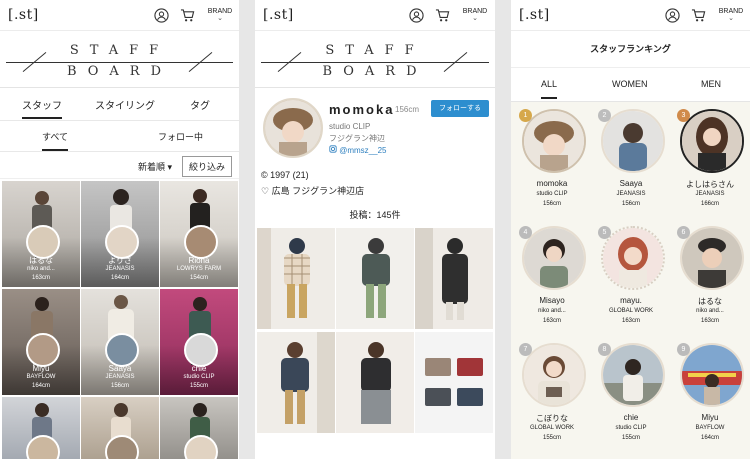  Describe the element at coordinates (155, 166) in the screenshot. I see `sort-dropdown: 新着順 ▾` at that location.